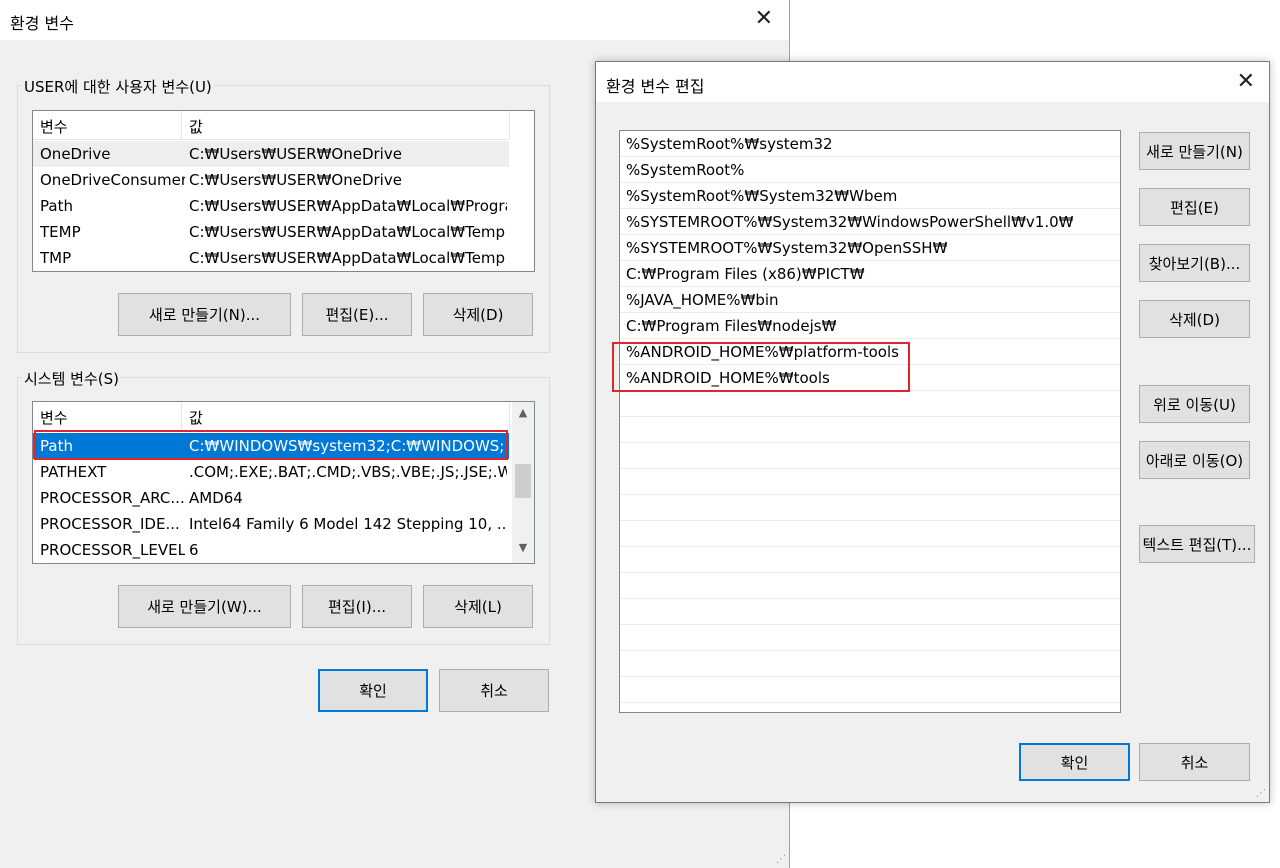 The height and width of the screenshot is (868, 1280). I want to click on chevron-down-icon: ▼, so click(523, 550).